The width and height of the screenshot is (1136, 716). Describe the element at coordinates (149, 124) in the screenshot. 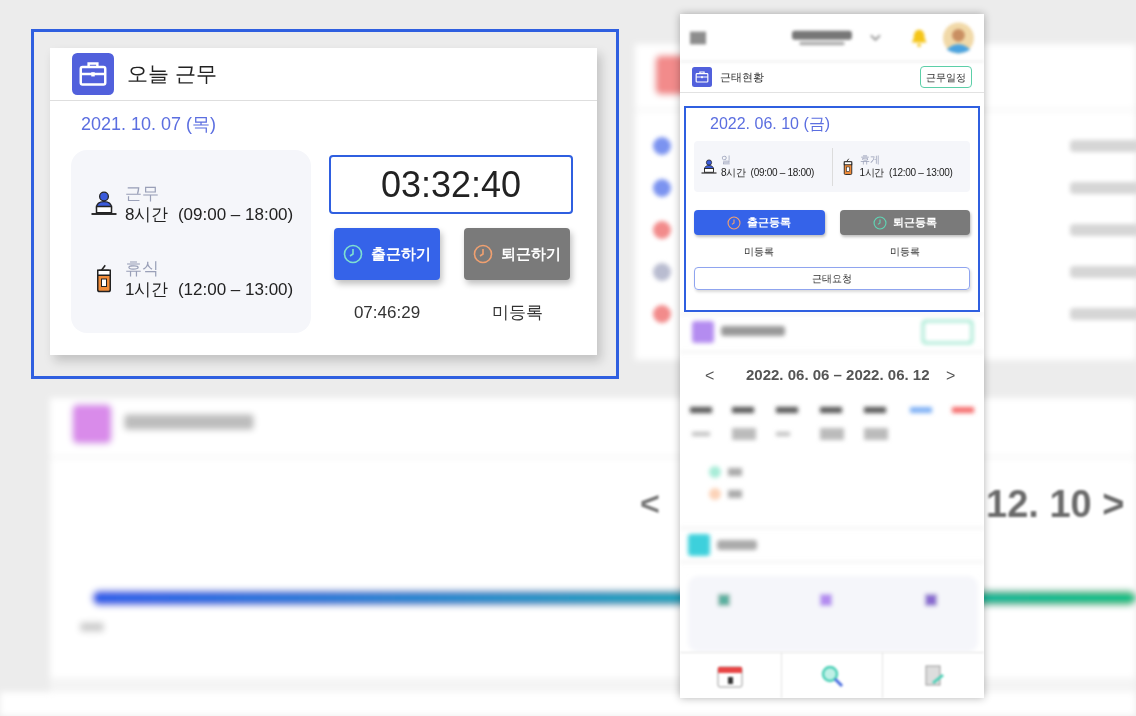

I see `date-label: 2021. 10. 07 (목)` at that location.